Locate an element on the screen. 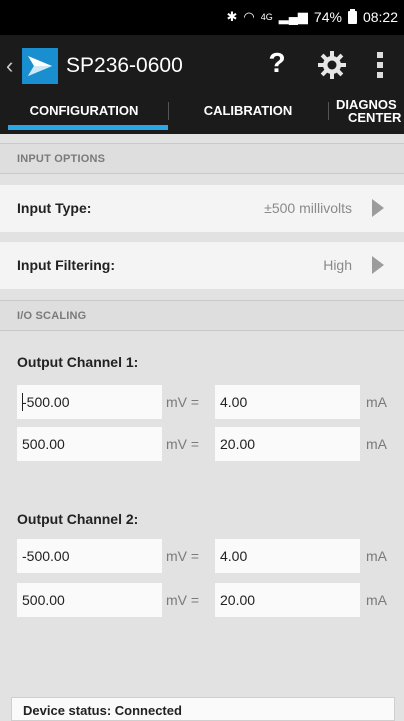 This screenshot has width=404, height=721. channel-2-input-max-field: 500.00 is located at coordinates (89, 600).